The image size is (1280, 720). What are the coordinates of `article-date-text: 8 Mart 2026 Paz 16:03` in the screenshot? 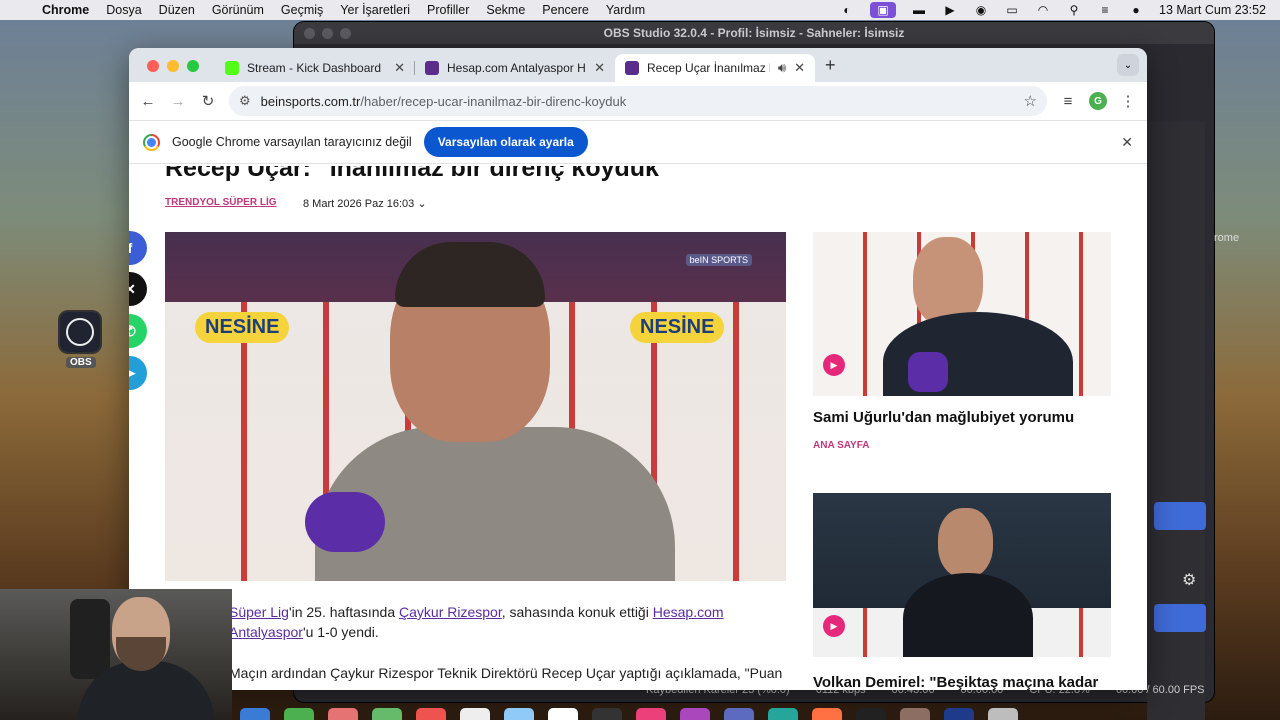 It's located at (359, 204).